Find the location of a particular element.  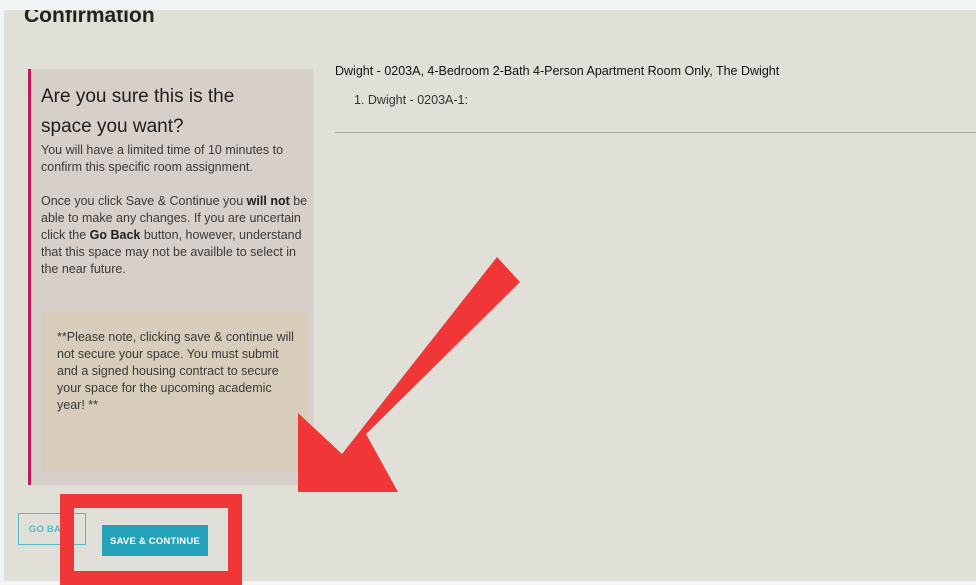

listing-divider is located at coordinates (655, 132).